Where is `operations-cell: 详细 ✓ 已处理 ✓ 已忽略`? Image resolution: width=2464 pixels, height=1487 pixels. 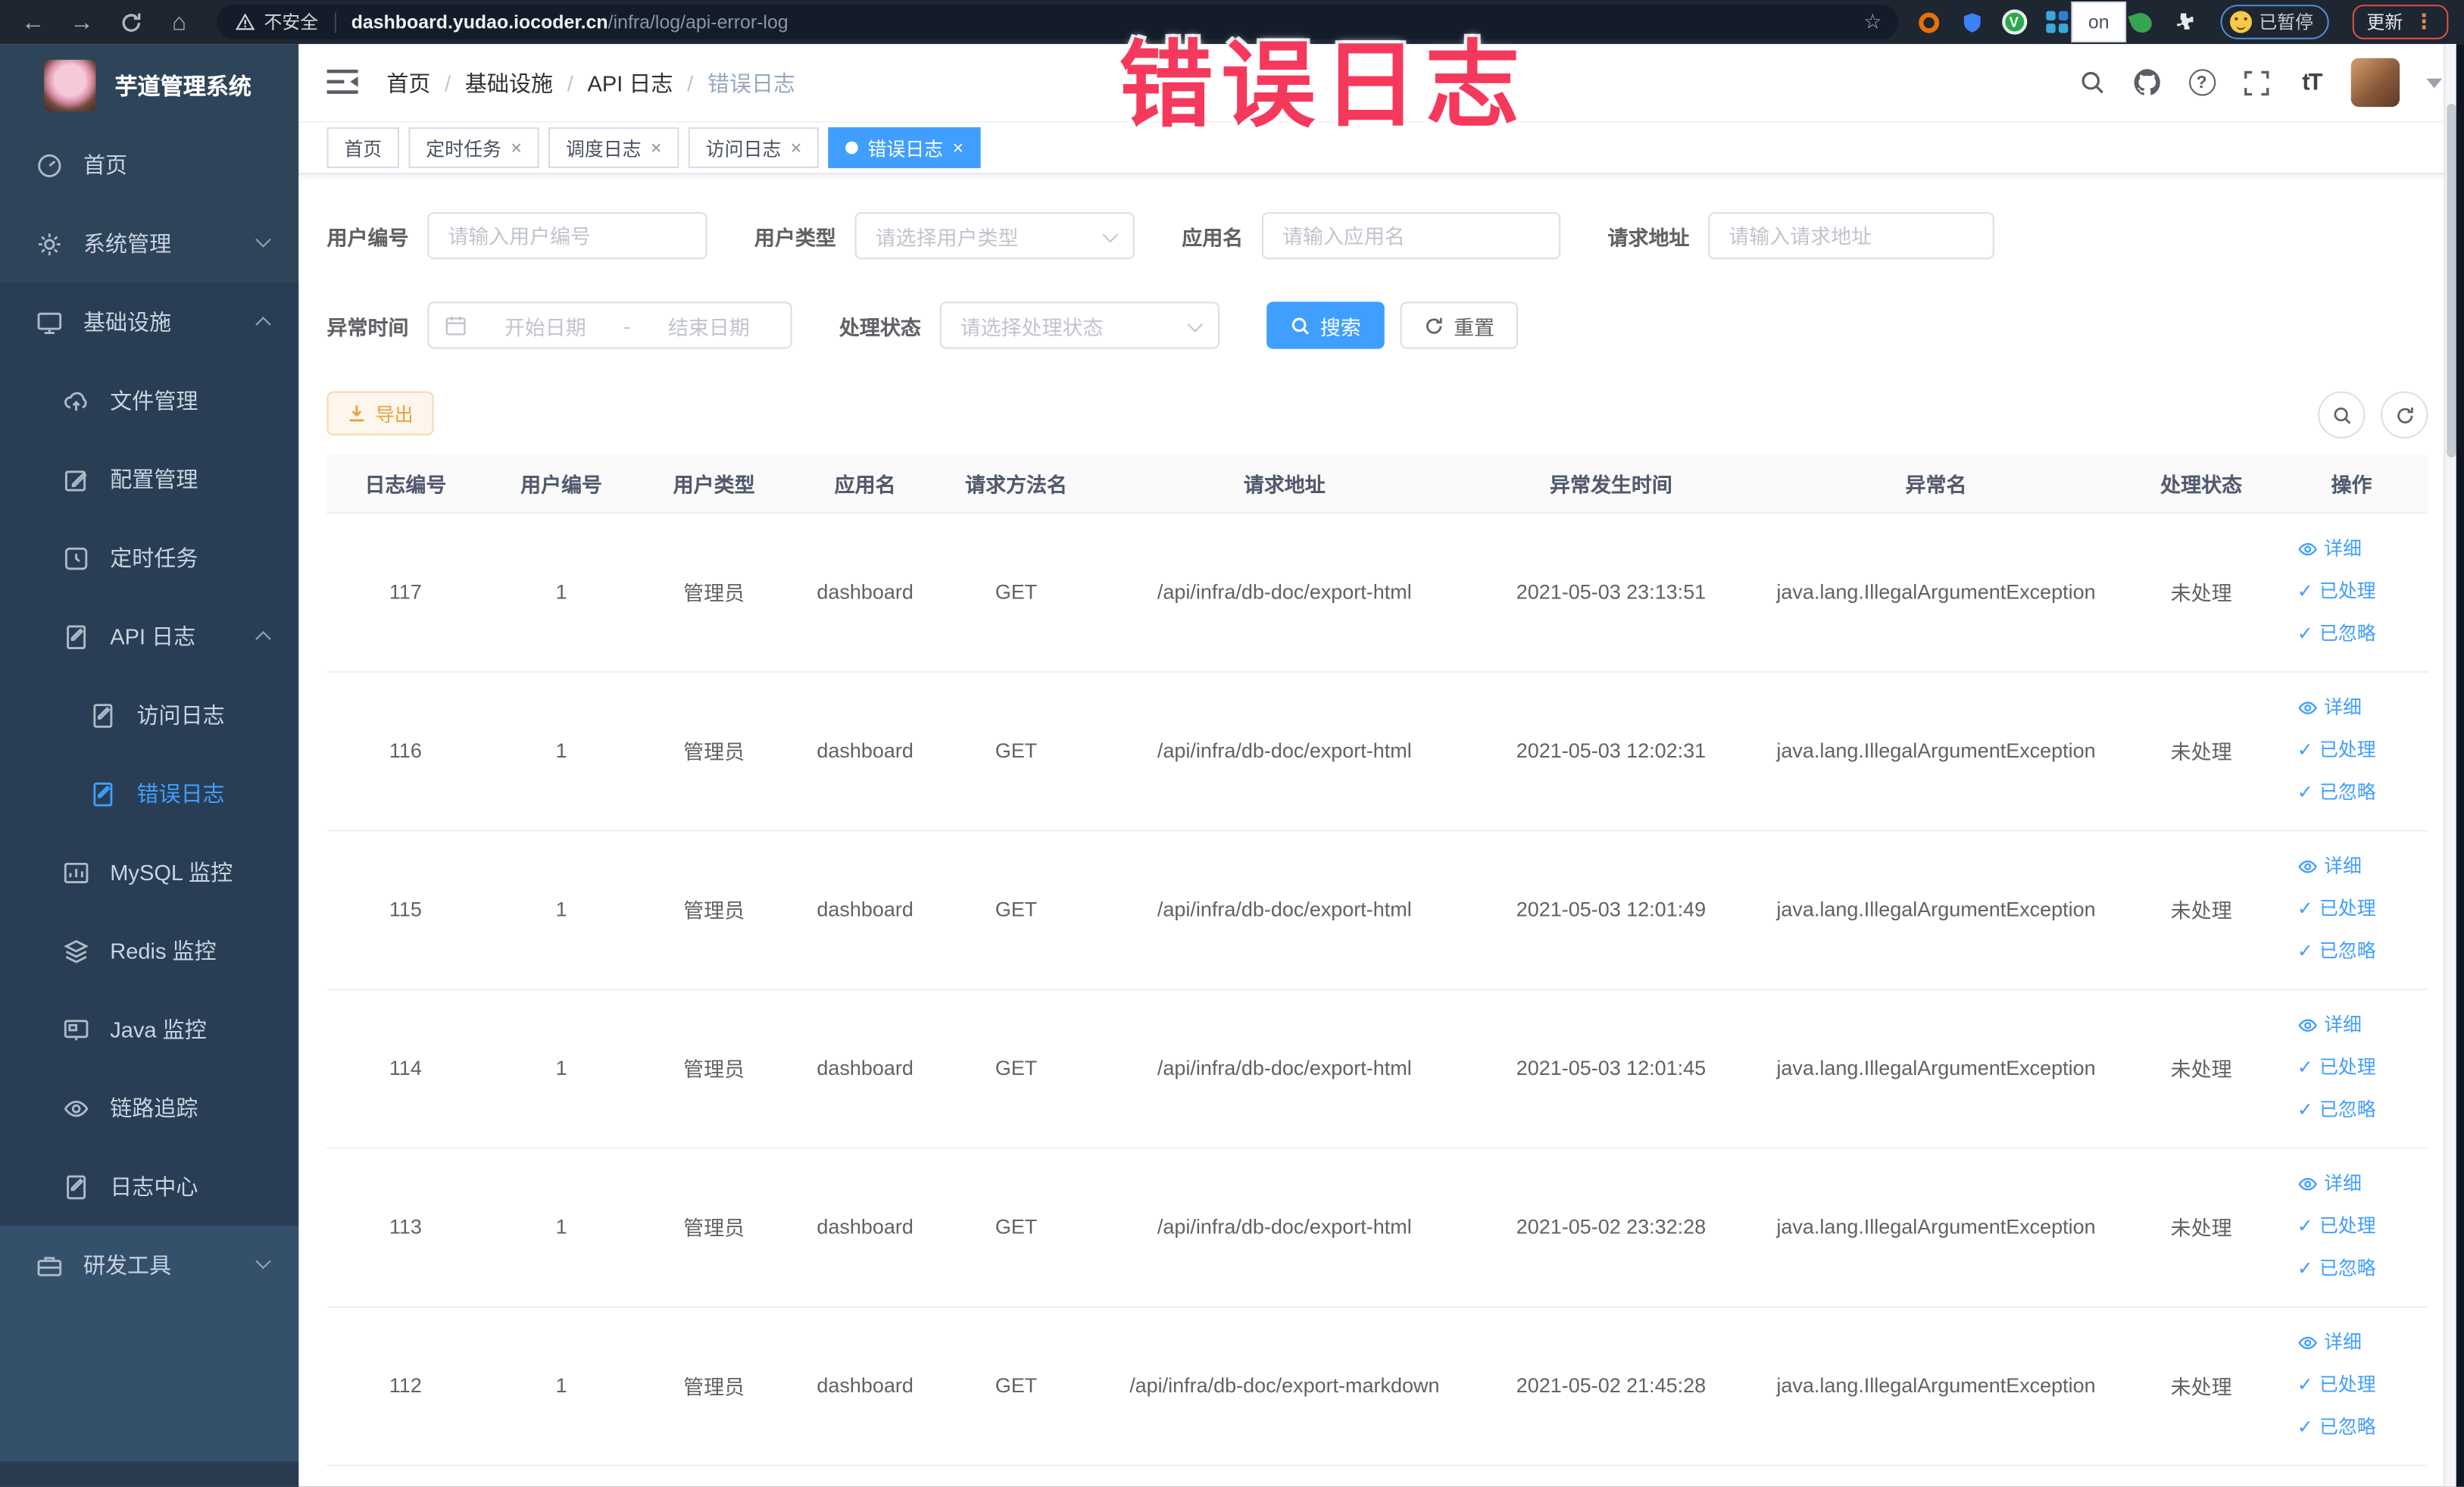 operations-cell: 详细 ✓ 已处理 ✓ 已忽略 is located at coordinates (2351, 592).